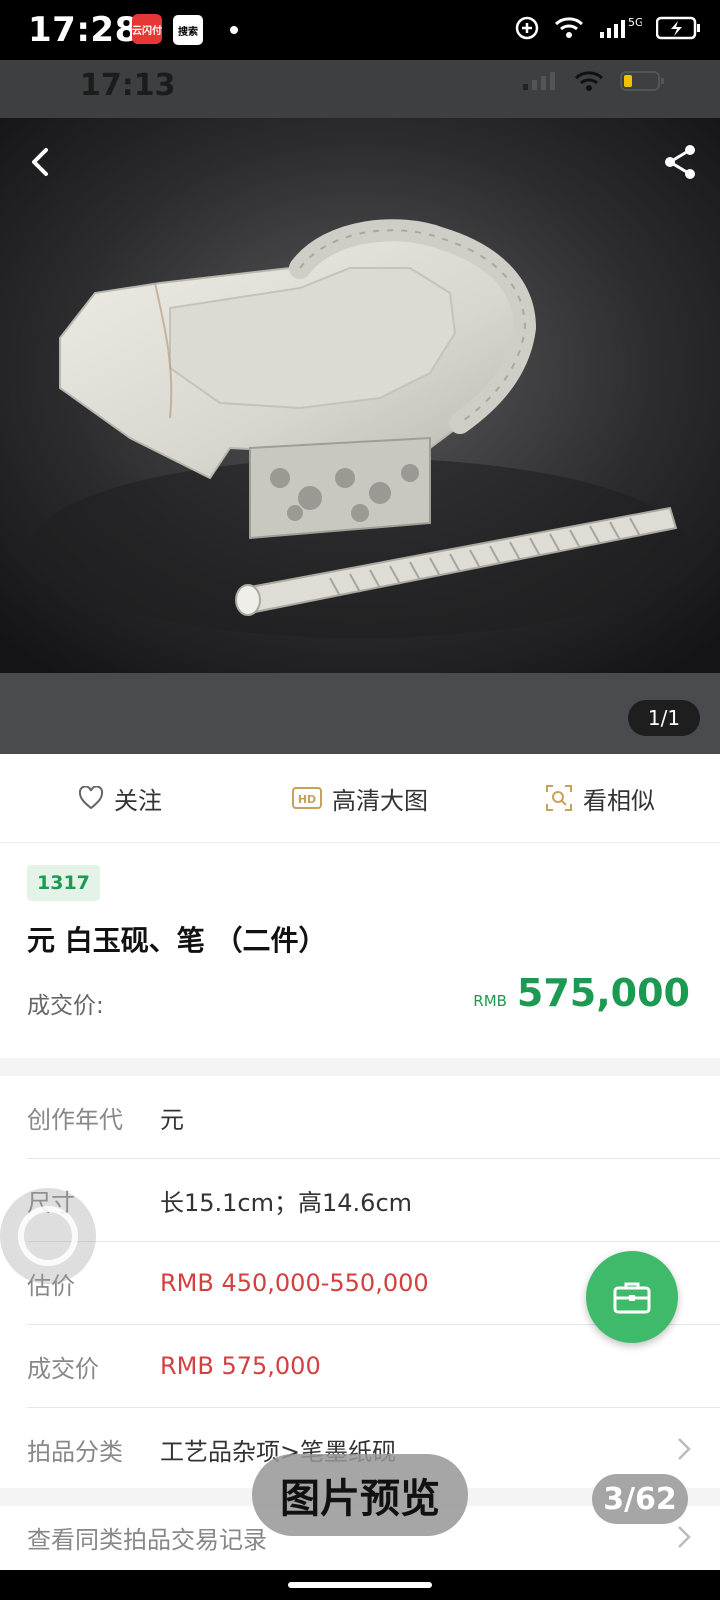 The image size is (720, 1600). I want to click on detail-value: RMB 575,000, so click(240, 1366).